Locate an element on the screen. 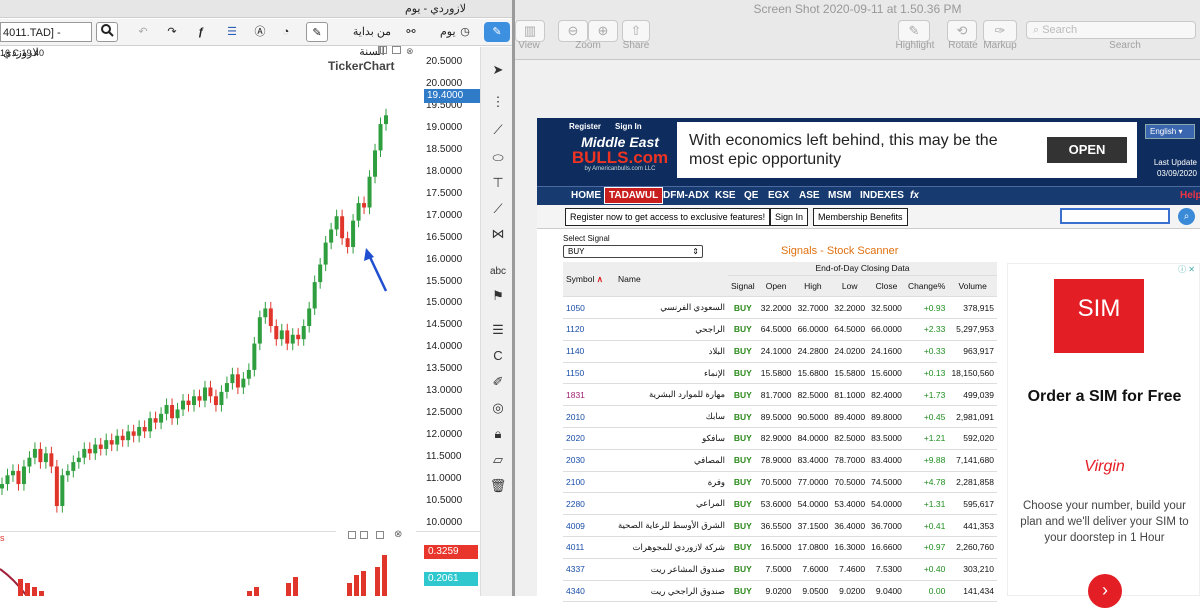 The height and width of the screenshot is (608, 1200). col-header-open: Open is located at coordinates (776, 286).